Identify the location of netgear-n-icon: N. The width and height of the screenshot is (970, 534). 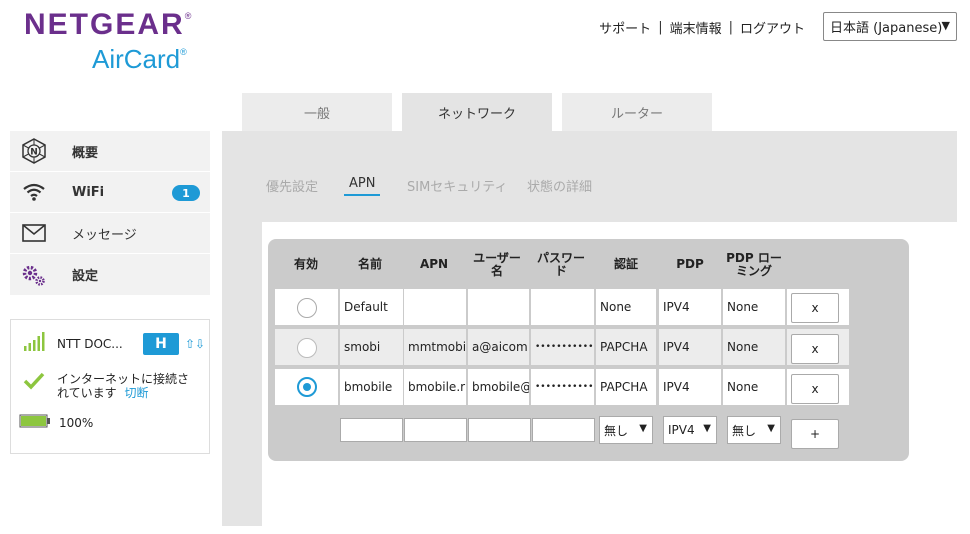
(34, 151).